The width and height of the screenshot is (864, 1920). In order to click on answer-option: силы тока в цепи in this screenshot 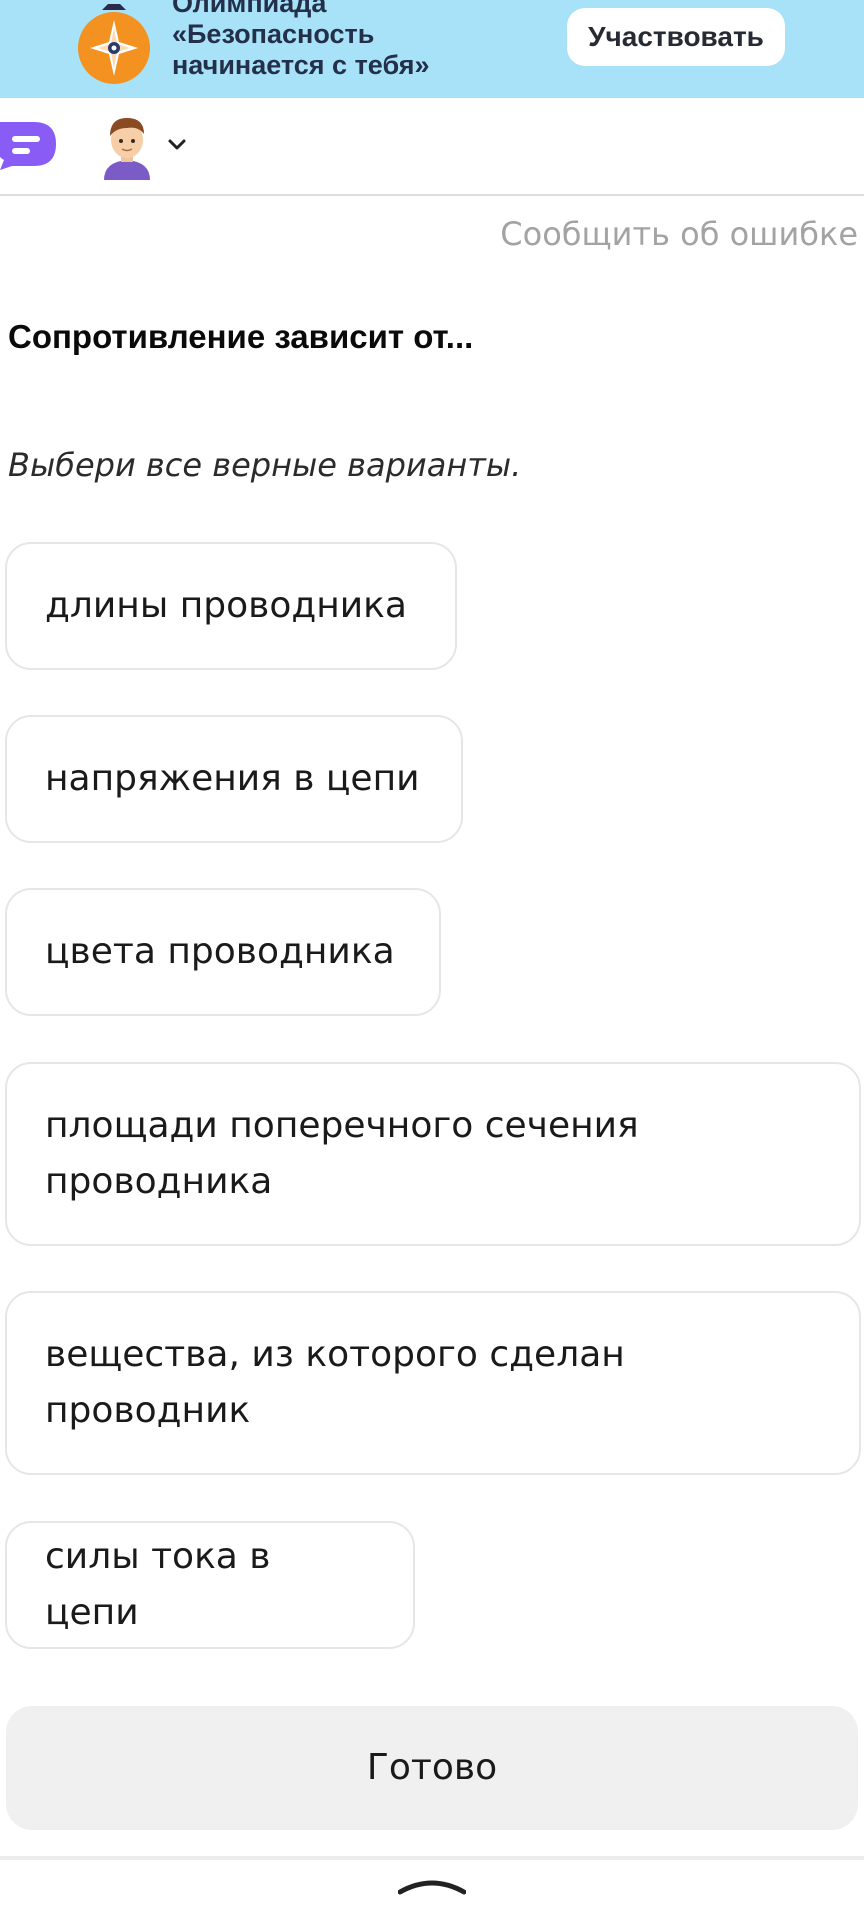, I will do `click(210, 1585)`.